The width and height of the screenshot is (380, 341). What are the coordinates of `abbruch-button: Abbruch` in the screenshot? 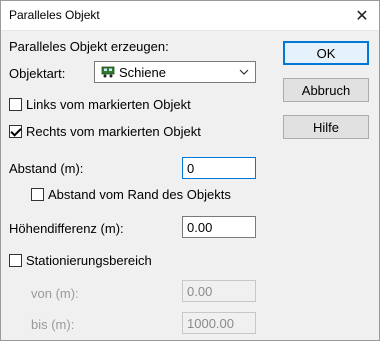 It's located at (326, 90).